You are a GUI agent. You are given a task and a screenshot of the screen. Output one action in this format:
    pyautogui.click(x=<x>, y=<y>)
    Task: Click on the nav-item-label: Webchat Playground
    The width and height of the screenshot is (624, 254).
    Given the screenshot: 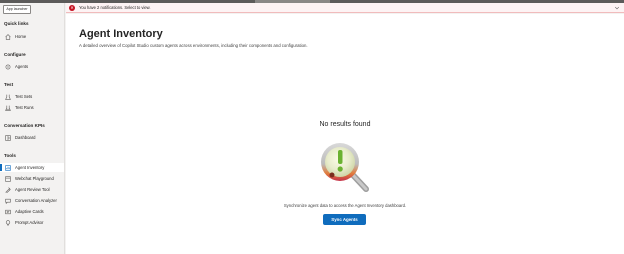 What is the action you would take?
    pyautogui.click(x=34, y=178)
    